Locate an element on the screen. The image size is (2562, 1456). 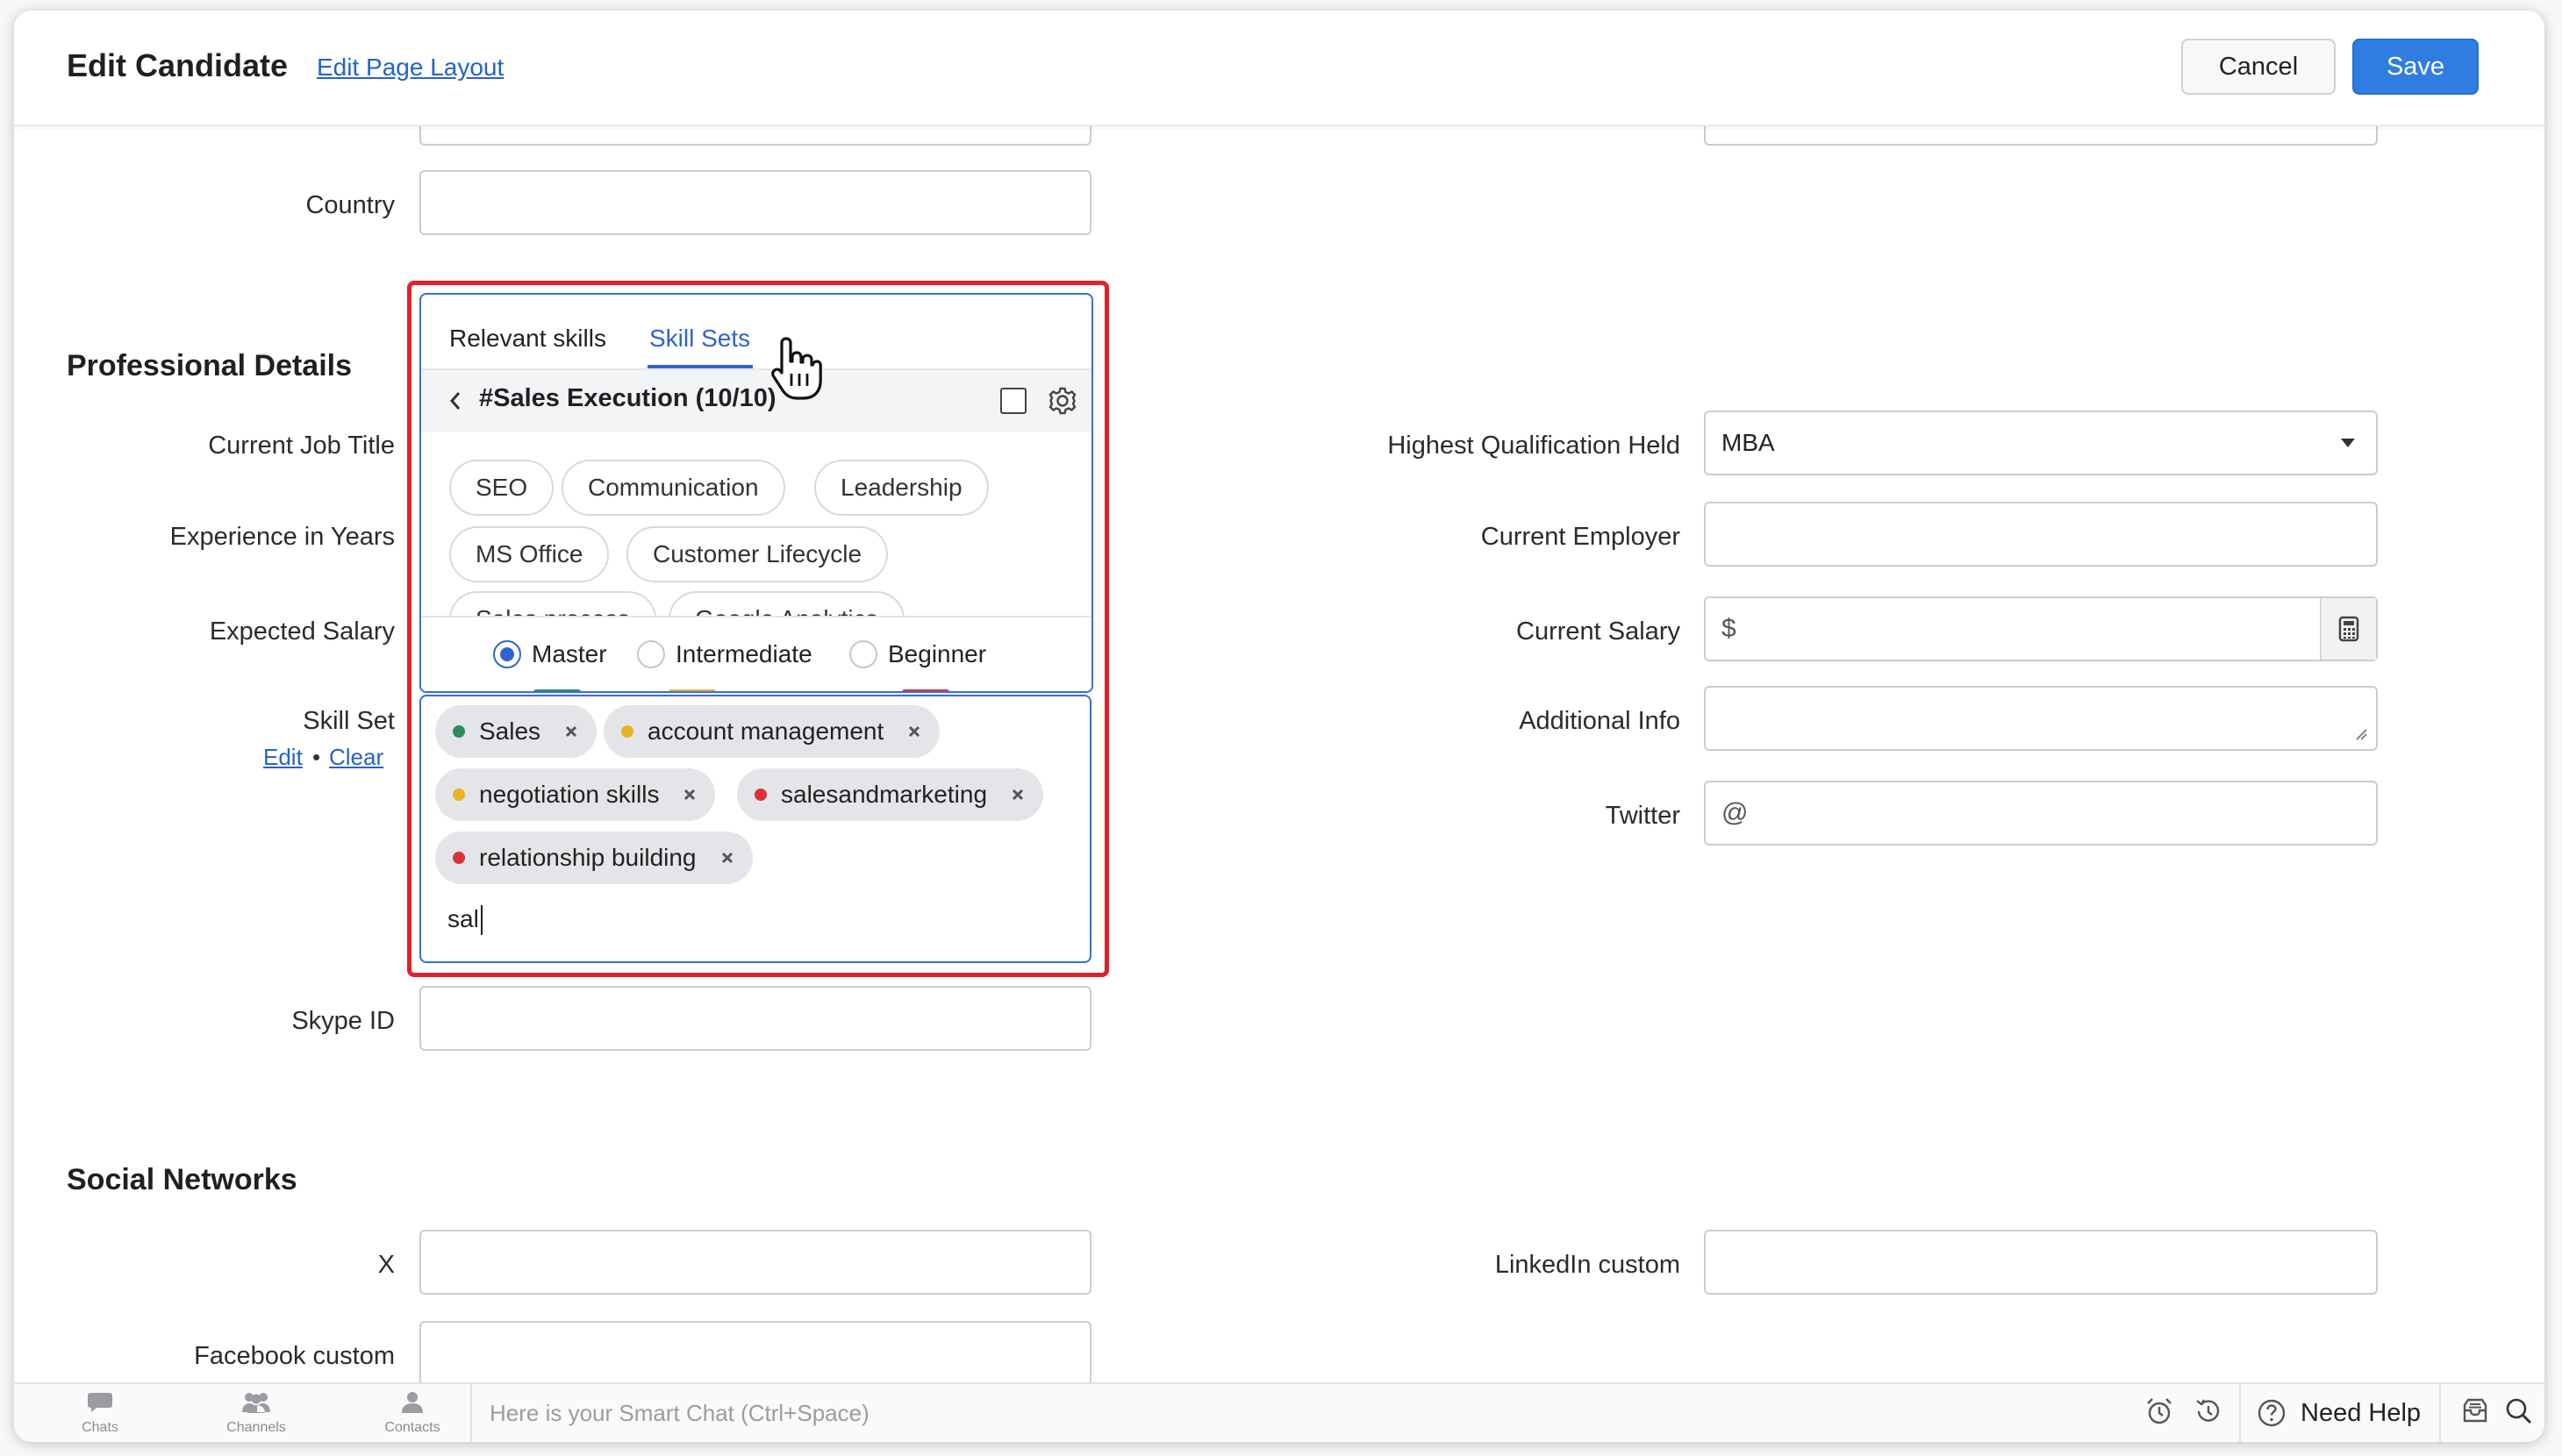
skill-tag: Sales is located at coordinates (516, 731).